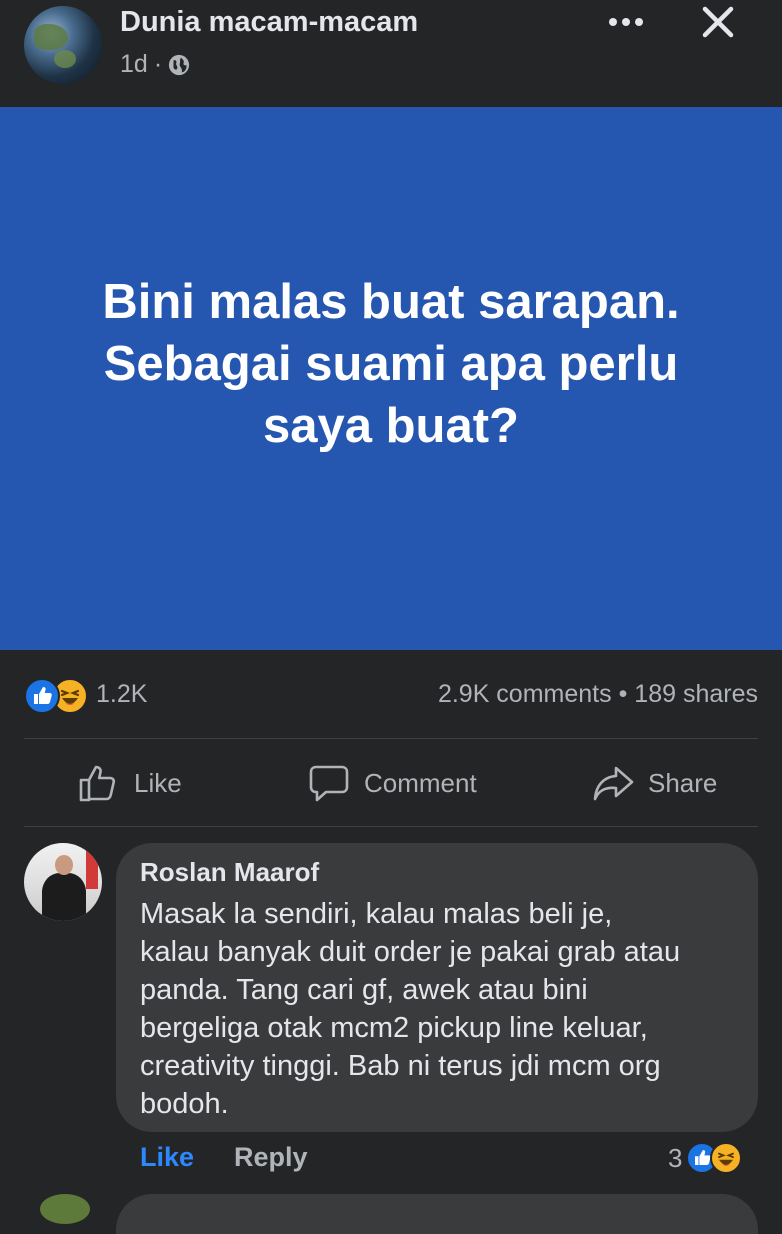 This screenshot has height=1234, width=782. What do you see at coordinates (683, 782) in the screenshot?
I see `share-label: Share` at bounding box center [683, 782].